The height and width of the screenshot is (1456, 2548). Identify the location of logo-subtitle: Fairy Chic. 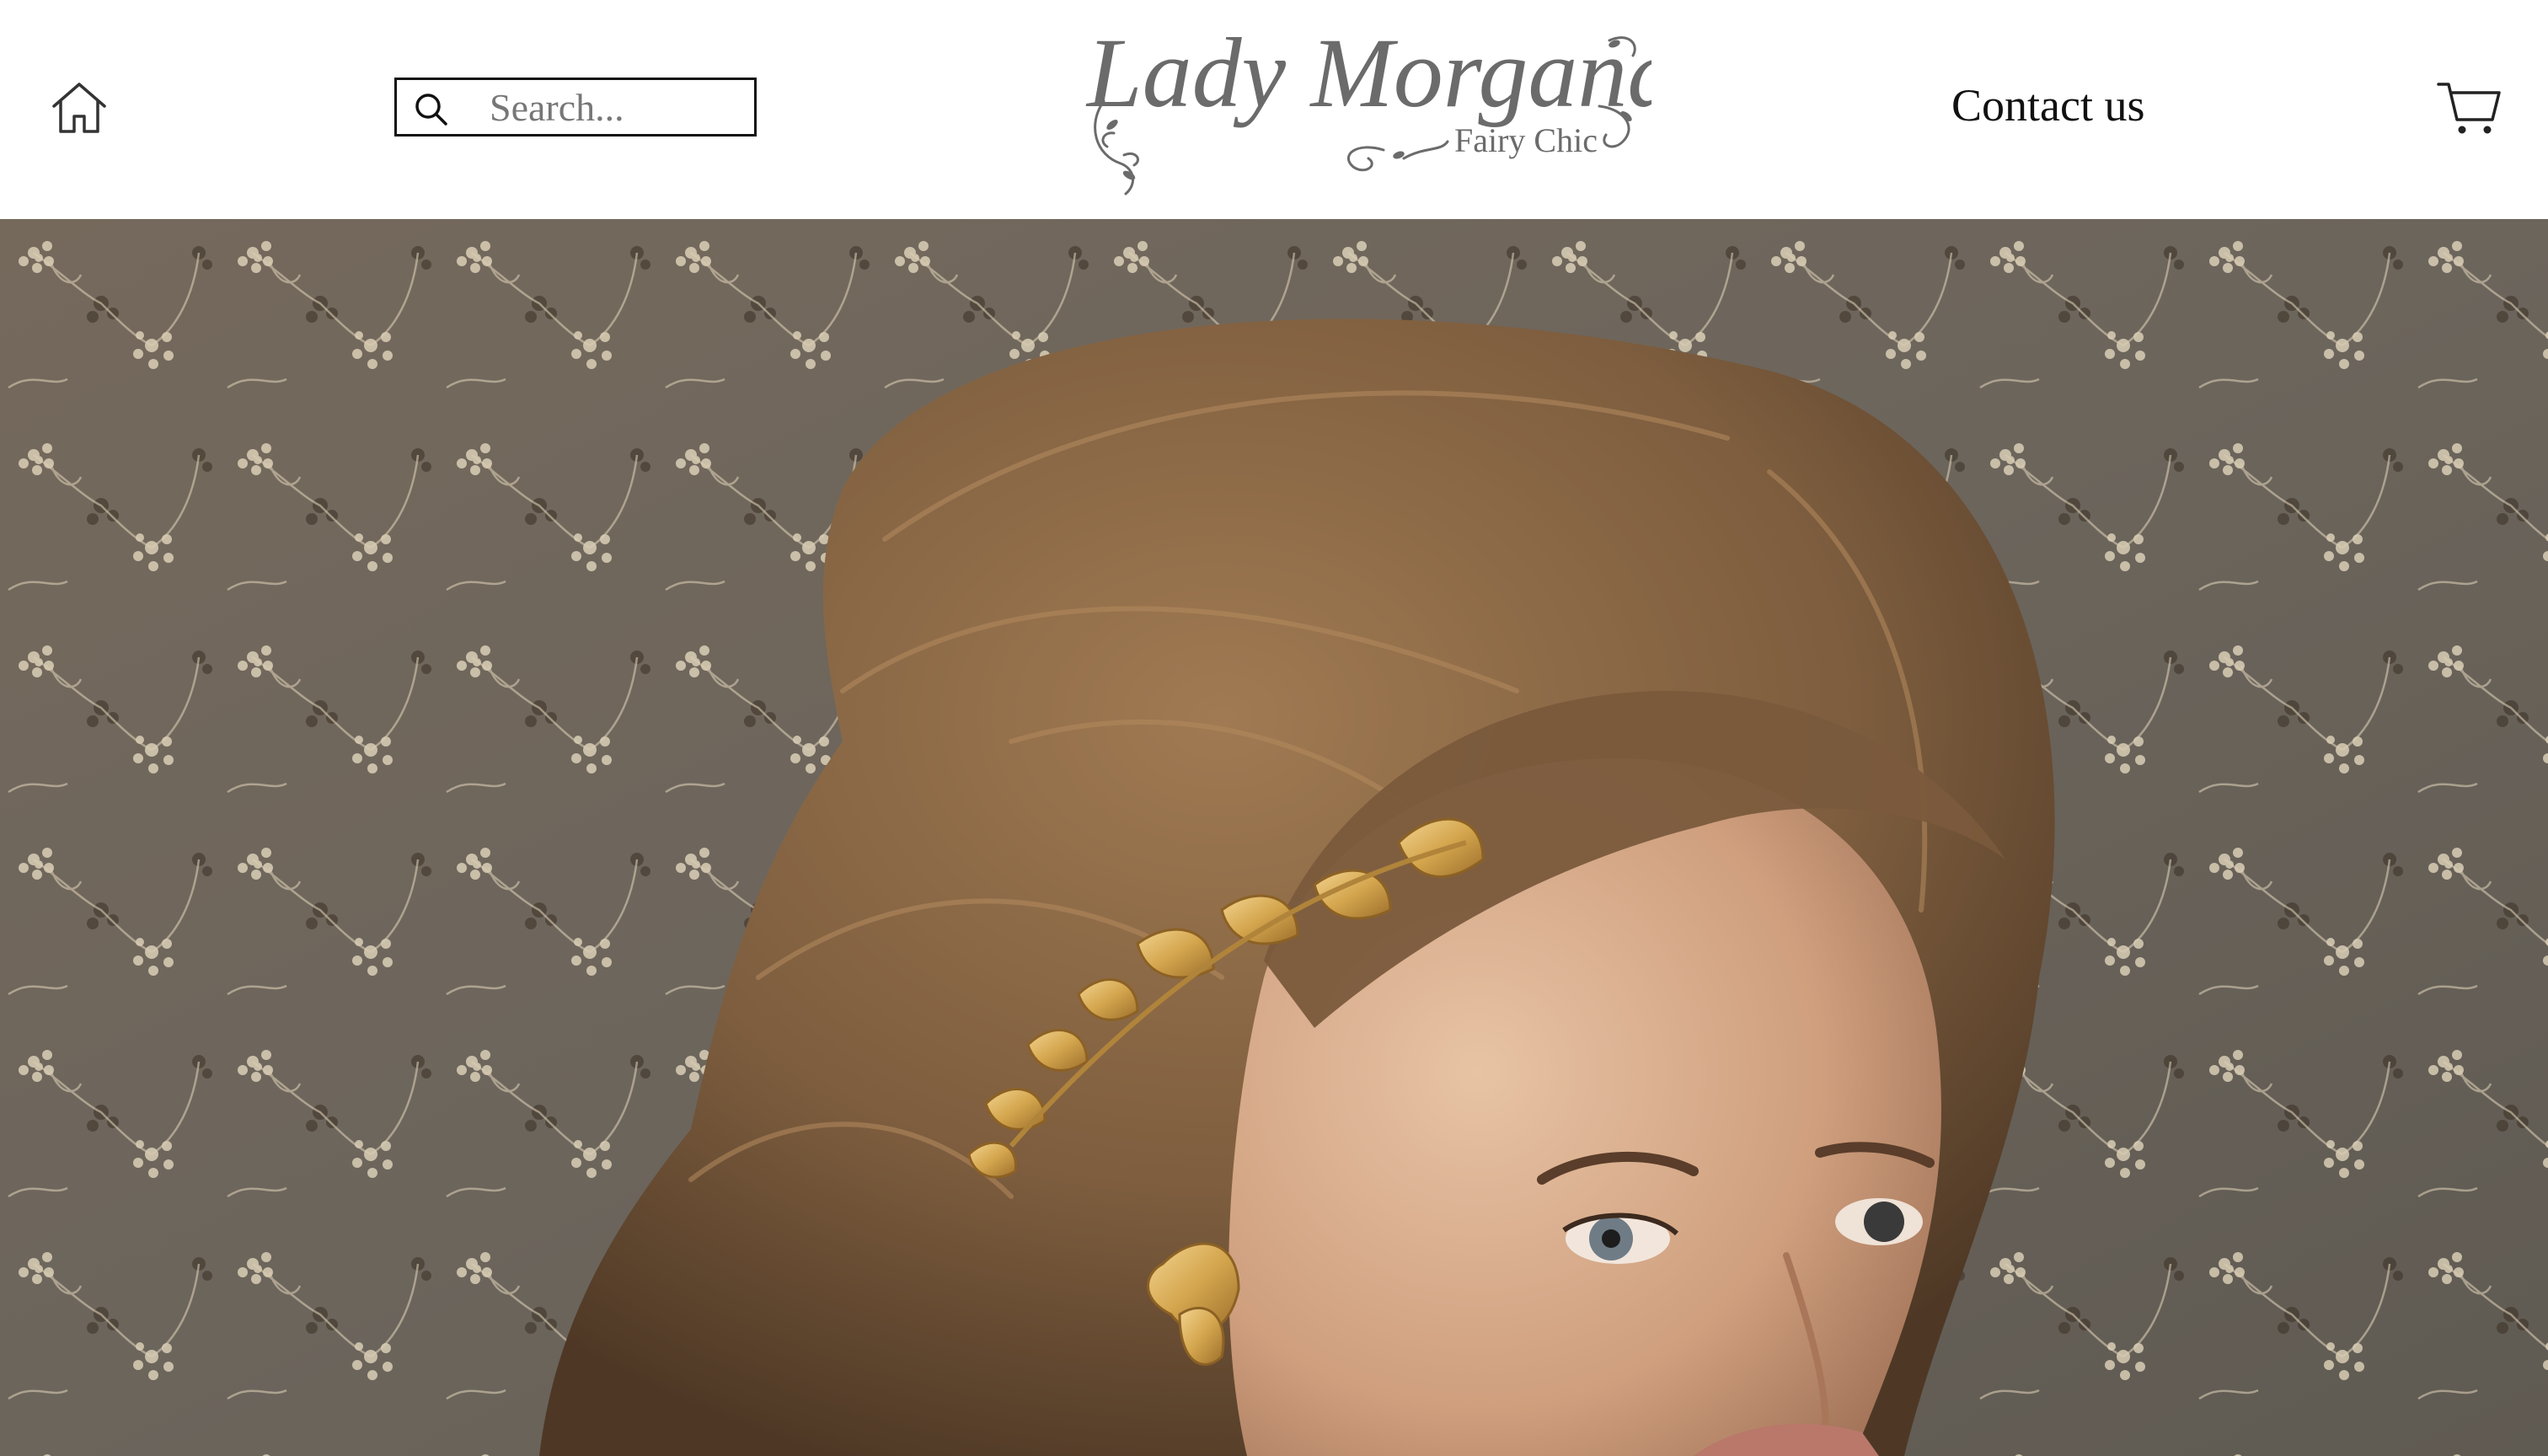
(1526, 140).